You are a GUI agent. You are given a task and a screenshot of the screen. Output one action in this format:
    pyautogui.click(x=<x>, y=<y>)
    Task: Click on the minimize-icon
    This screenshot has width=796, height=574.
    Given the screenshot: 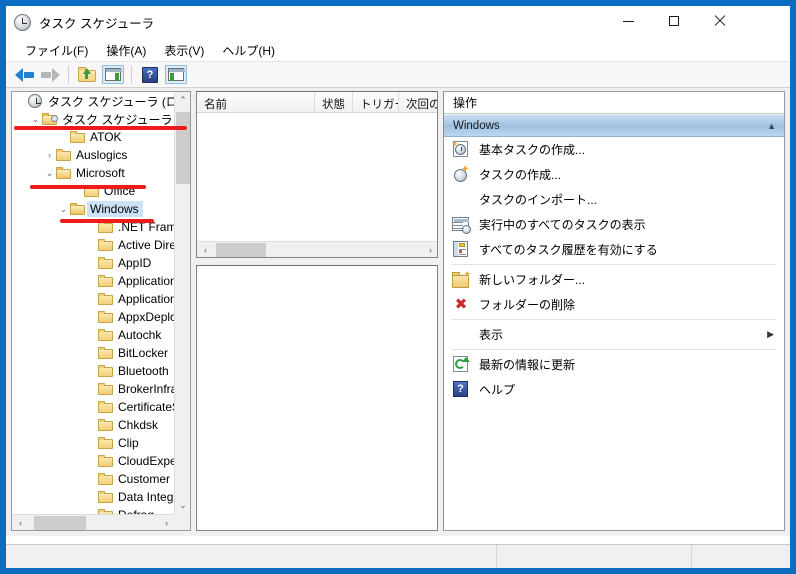 What is the action you would take?
    pyautogui.click(x=628, y=21)
    